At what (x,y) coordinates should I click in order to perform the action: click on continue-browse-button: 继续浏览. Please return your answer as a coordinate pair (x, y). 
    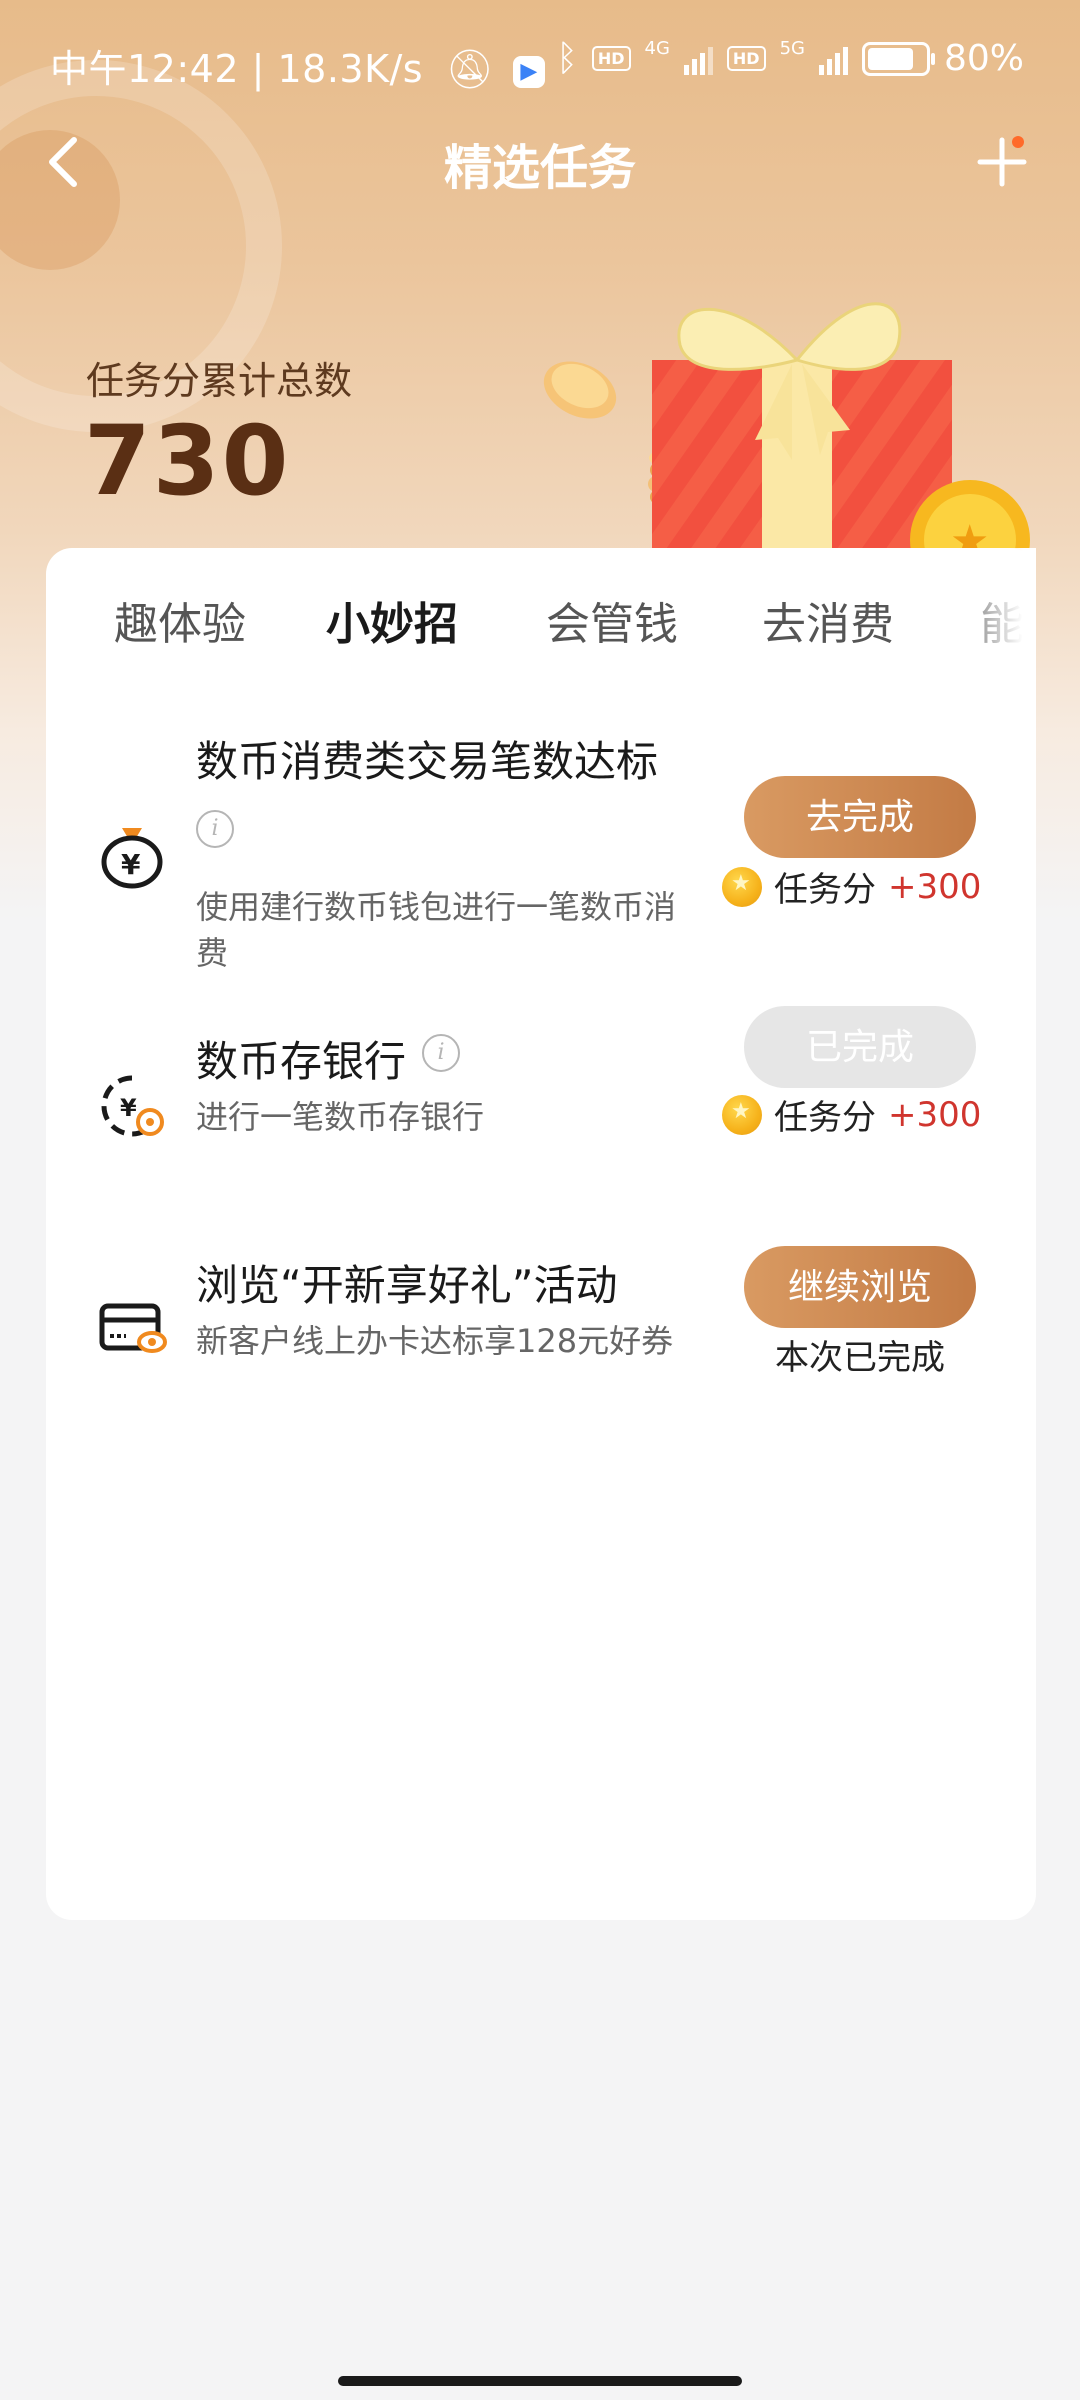
    Looking at the image, I should click on (860, 1287).